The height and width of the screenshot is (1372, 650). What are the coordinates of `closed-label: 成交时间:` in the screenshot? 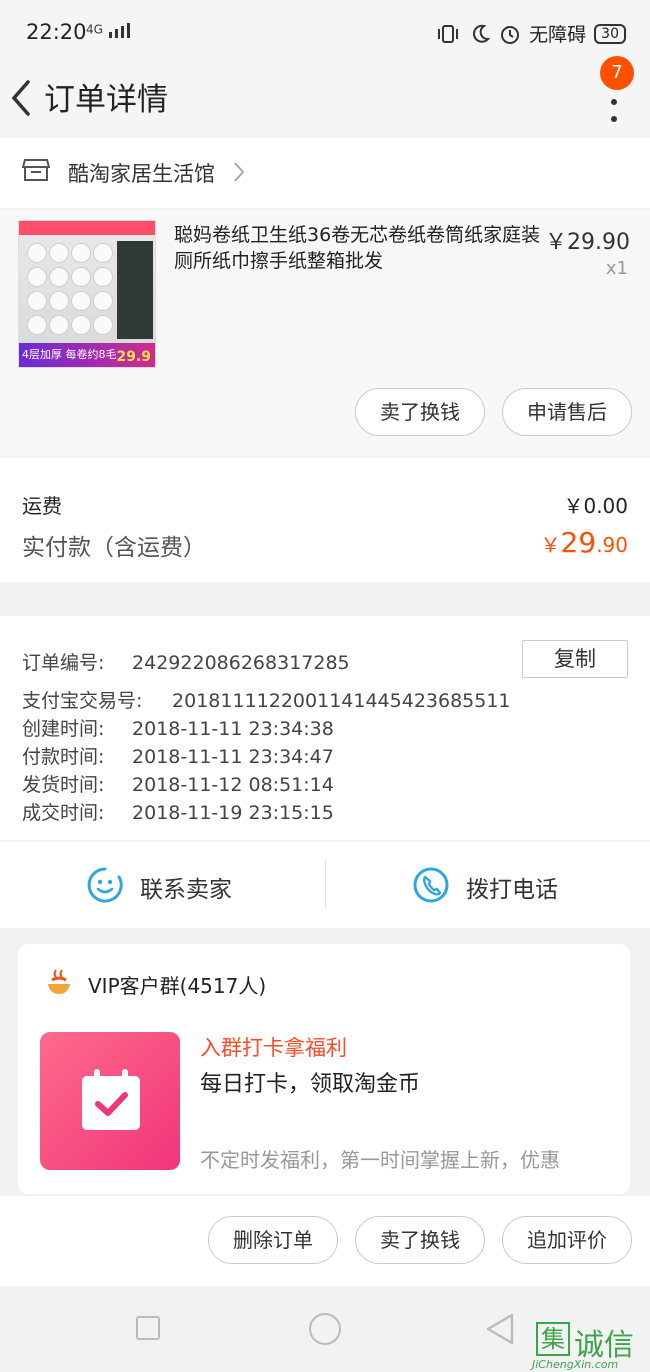 It's located at (63, 813).